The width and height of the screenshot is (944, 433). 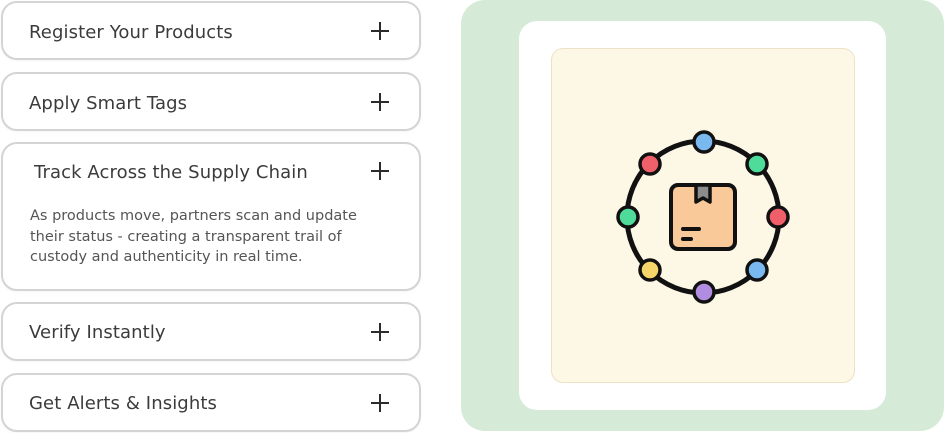 What do you see at coordinates (704, 292) in the screenshot?
I see `network-node-purple-icon` at bounding box center [704, 292].